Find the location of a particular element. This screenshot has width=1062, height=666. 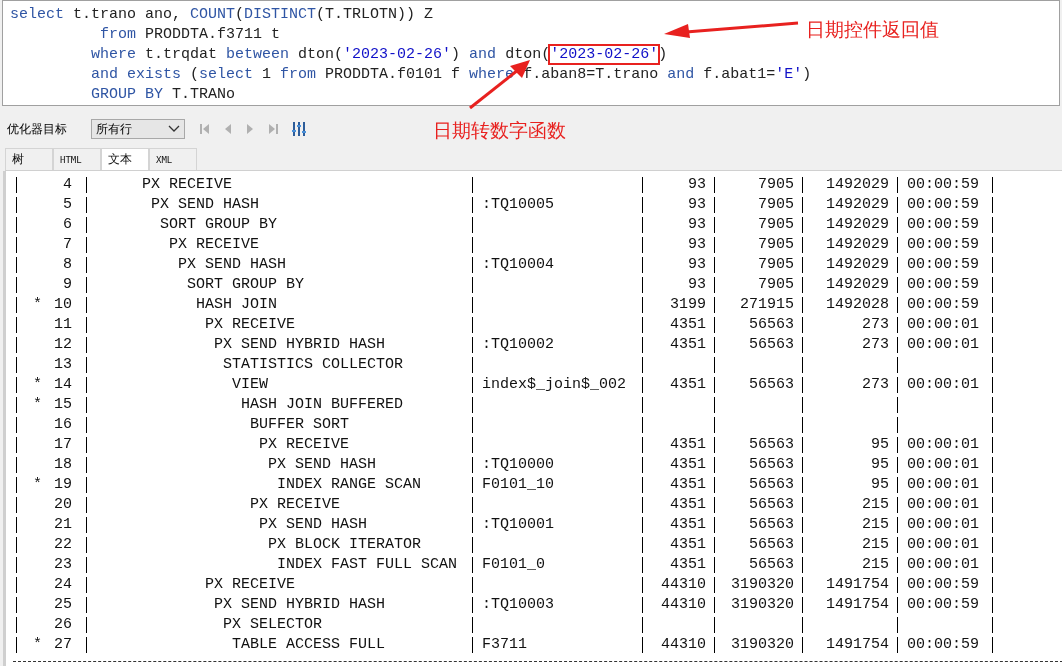

table-cell: 3199 is located at coordinates (688, 304).